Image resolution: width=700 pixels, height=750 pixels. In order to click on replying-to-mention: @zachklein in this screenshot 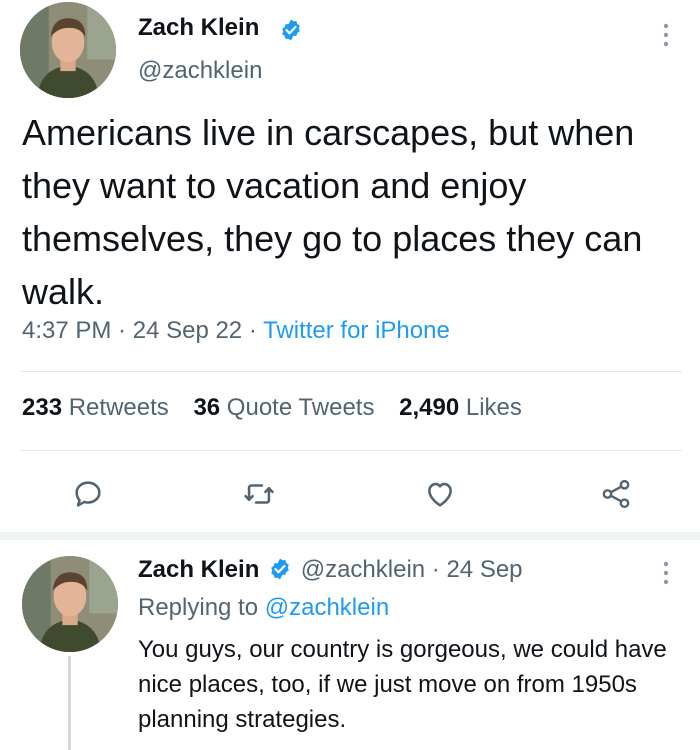, I will do `click(327, 607)`.